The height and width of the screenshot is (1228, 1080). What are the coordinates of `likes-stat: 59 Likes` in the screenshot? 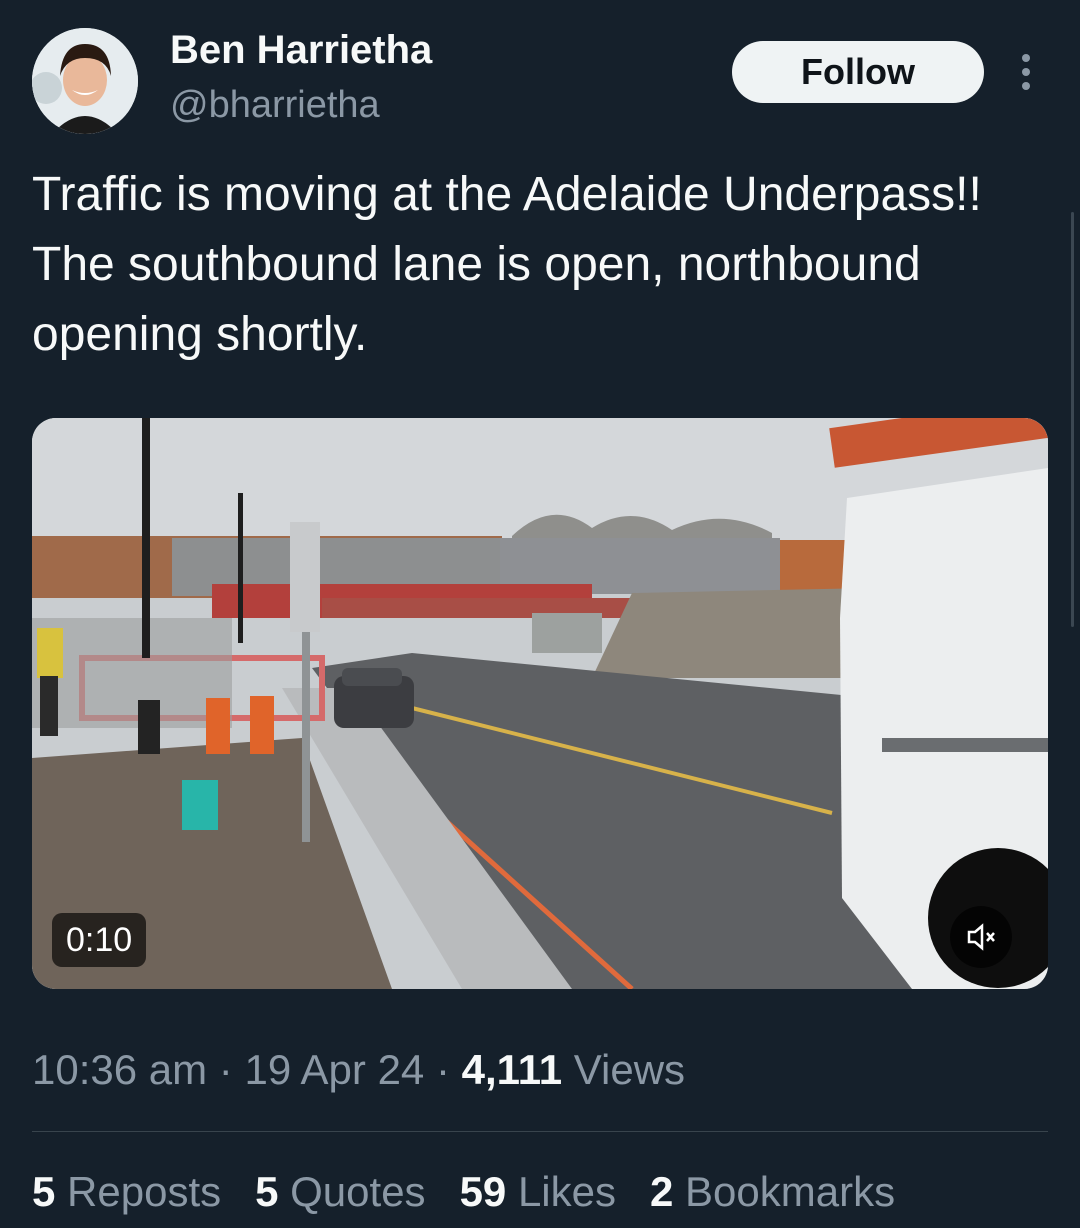 It's located at (538, 1192).